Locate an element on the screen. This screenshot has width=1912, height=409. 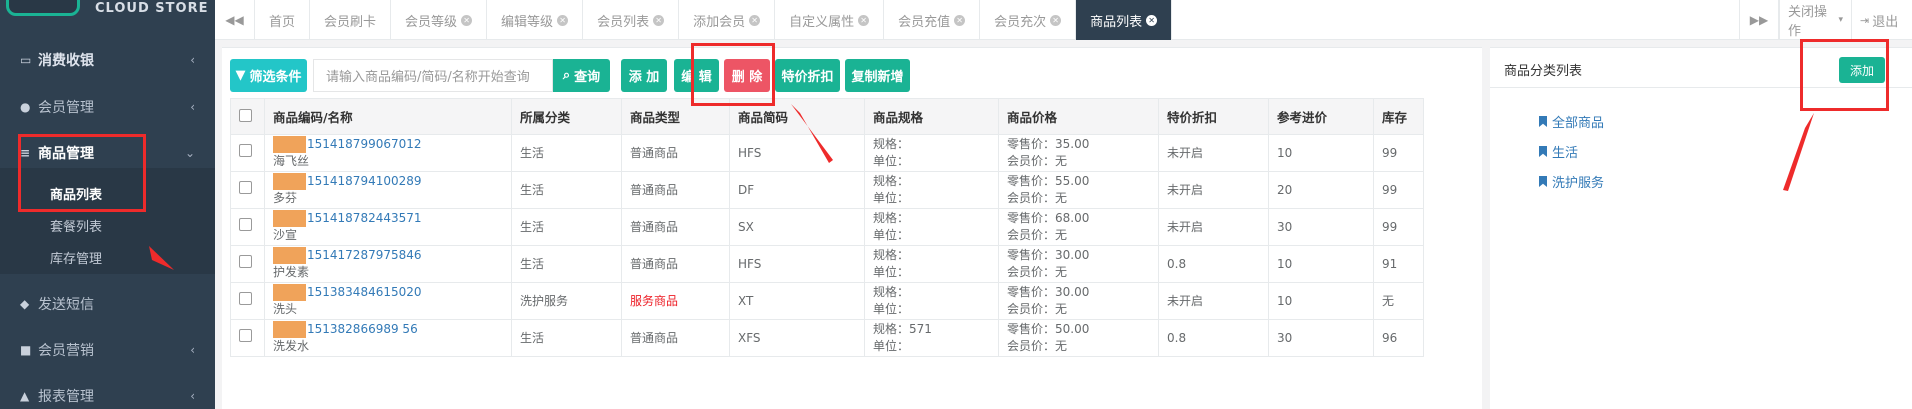
sidebar-item-checkout: ▭ 消费收银 ‹ is located at coordinates (107, 60).